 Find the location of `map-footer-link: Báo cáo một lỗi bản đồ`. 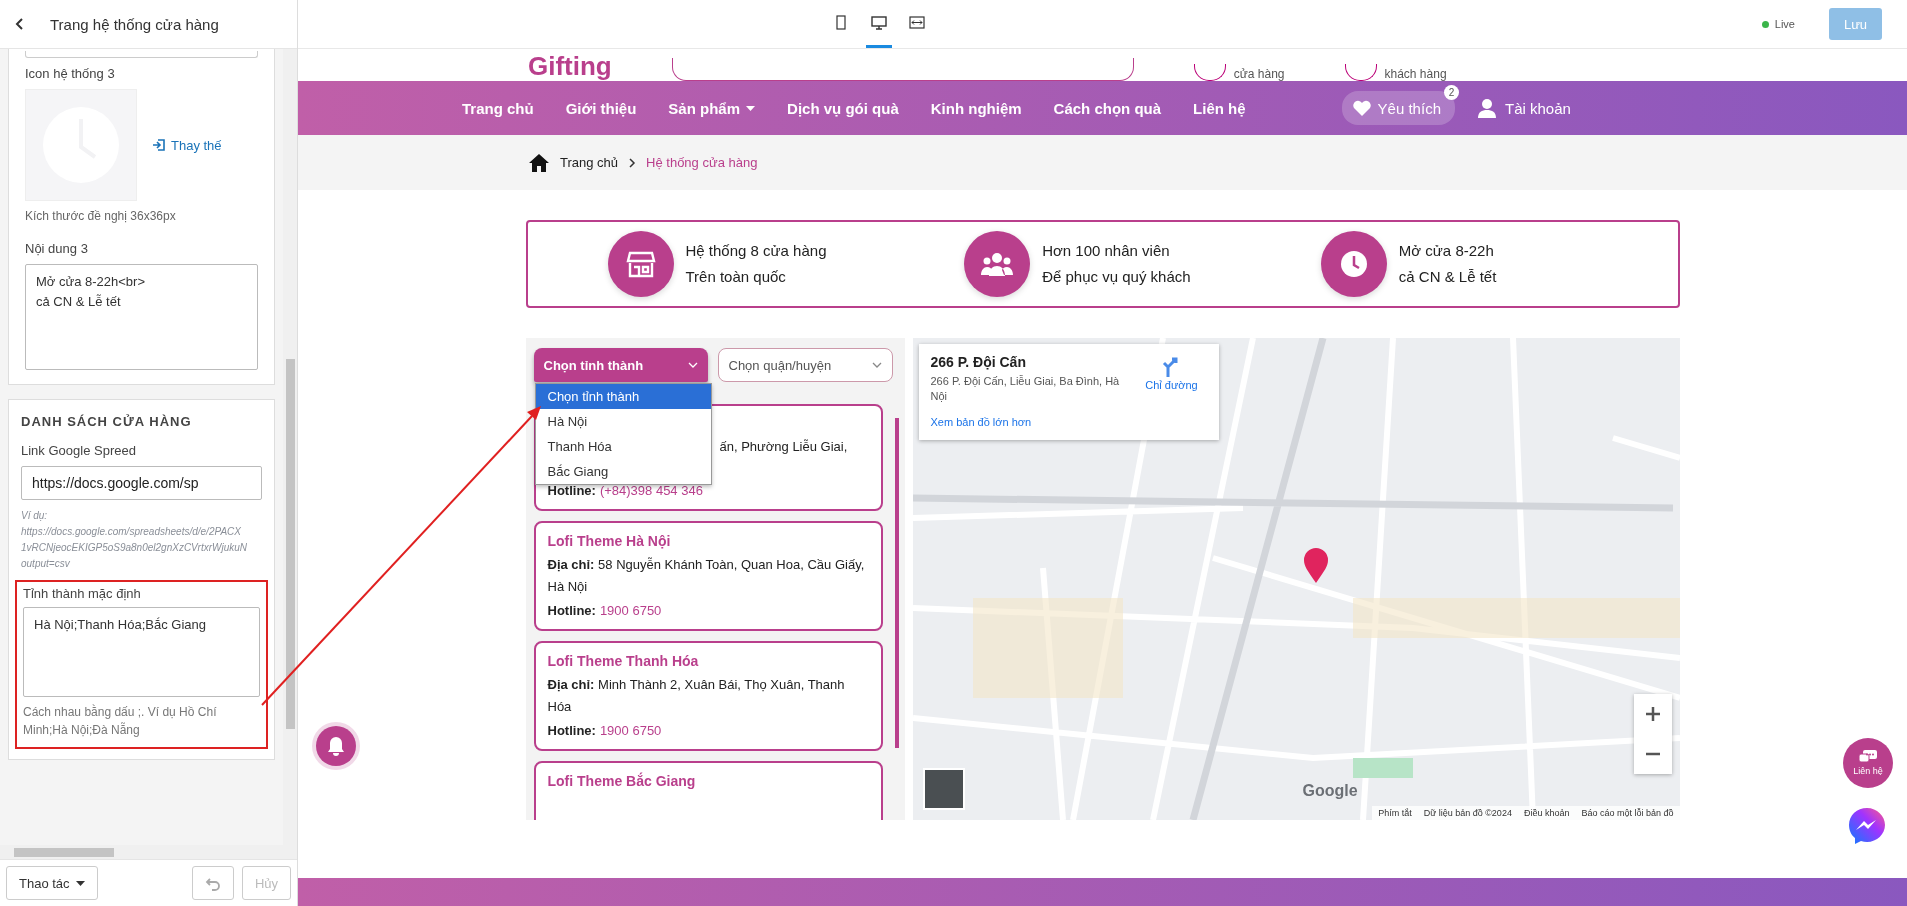

map-footer-link: Báo cáo một lỗi bản đồ is located at coordinates (1627, 813).